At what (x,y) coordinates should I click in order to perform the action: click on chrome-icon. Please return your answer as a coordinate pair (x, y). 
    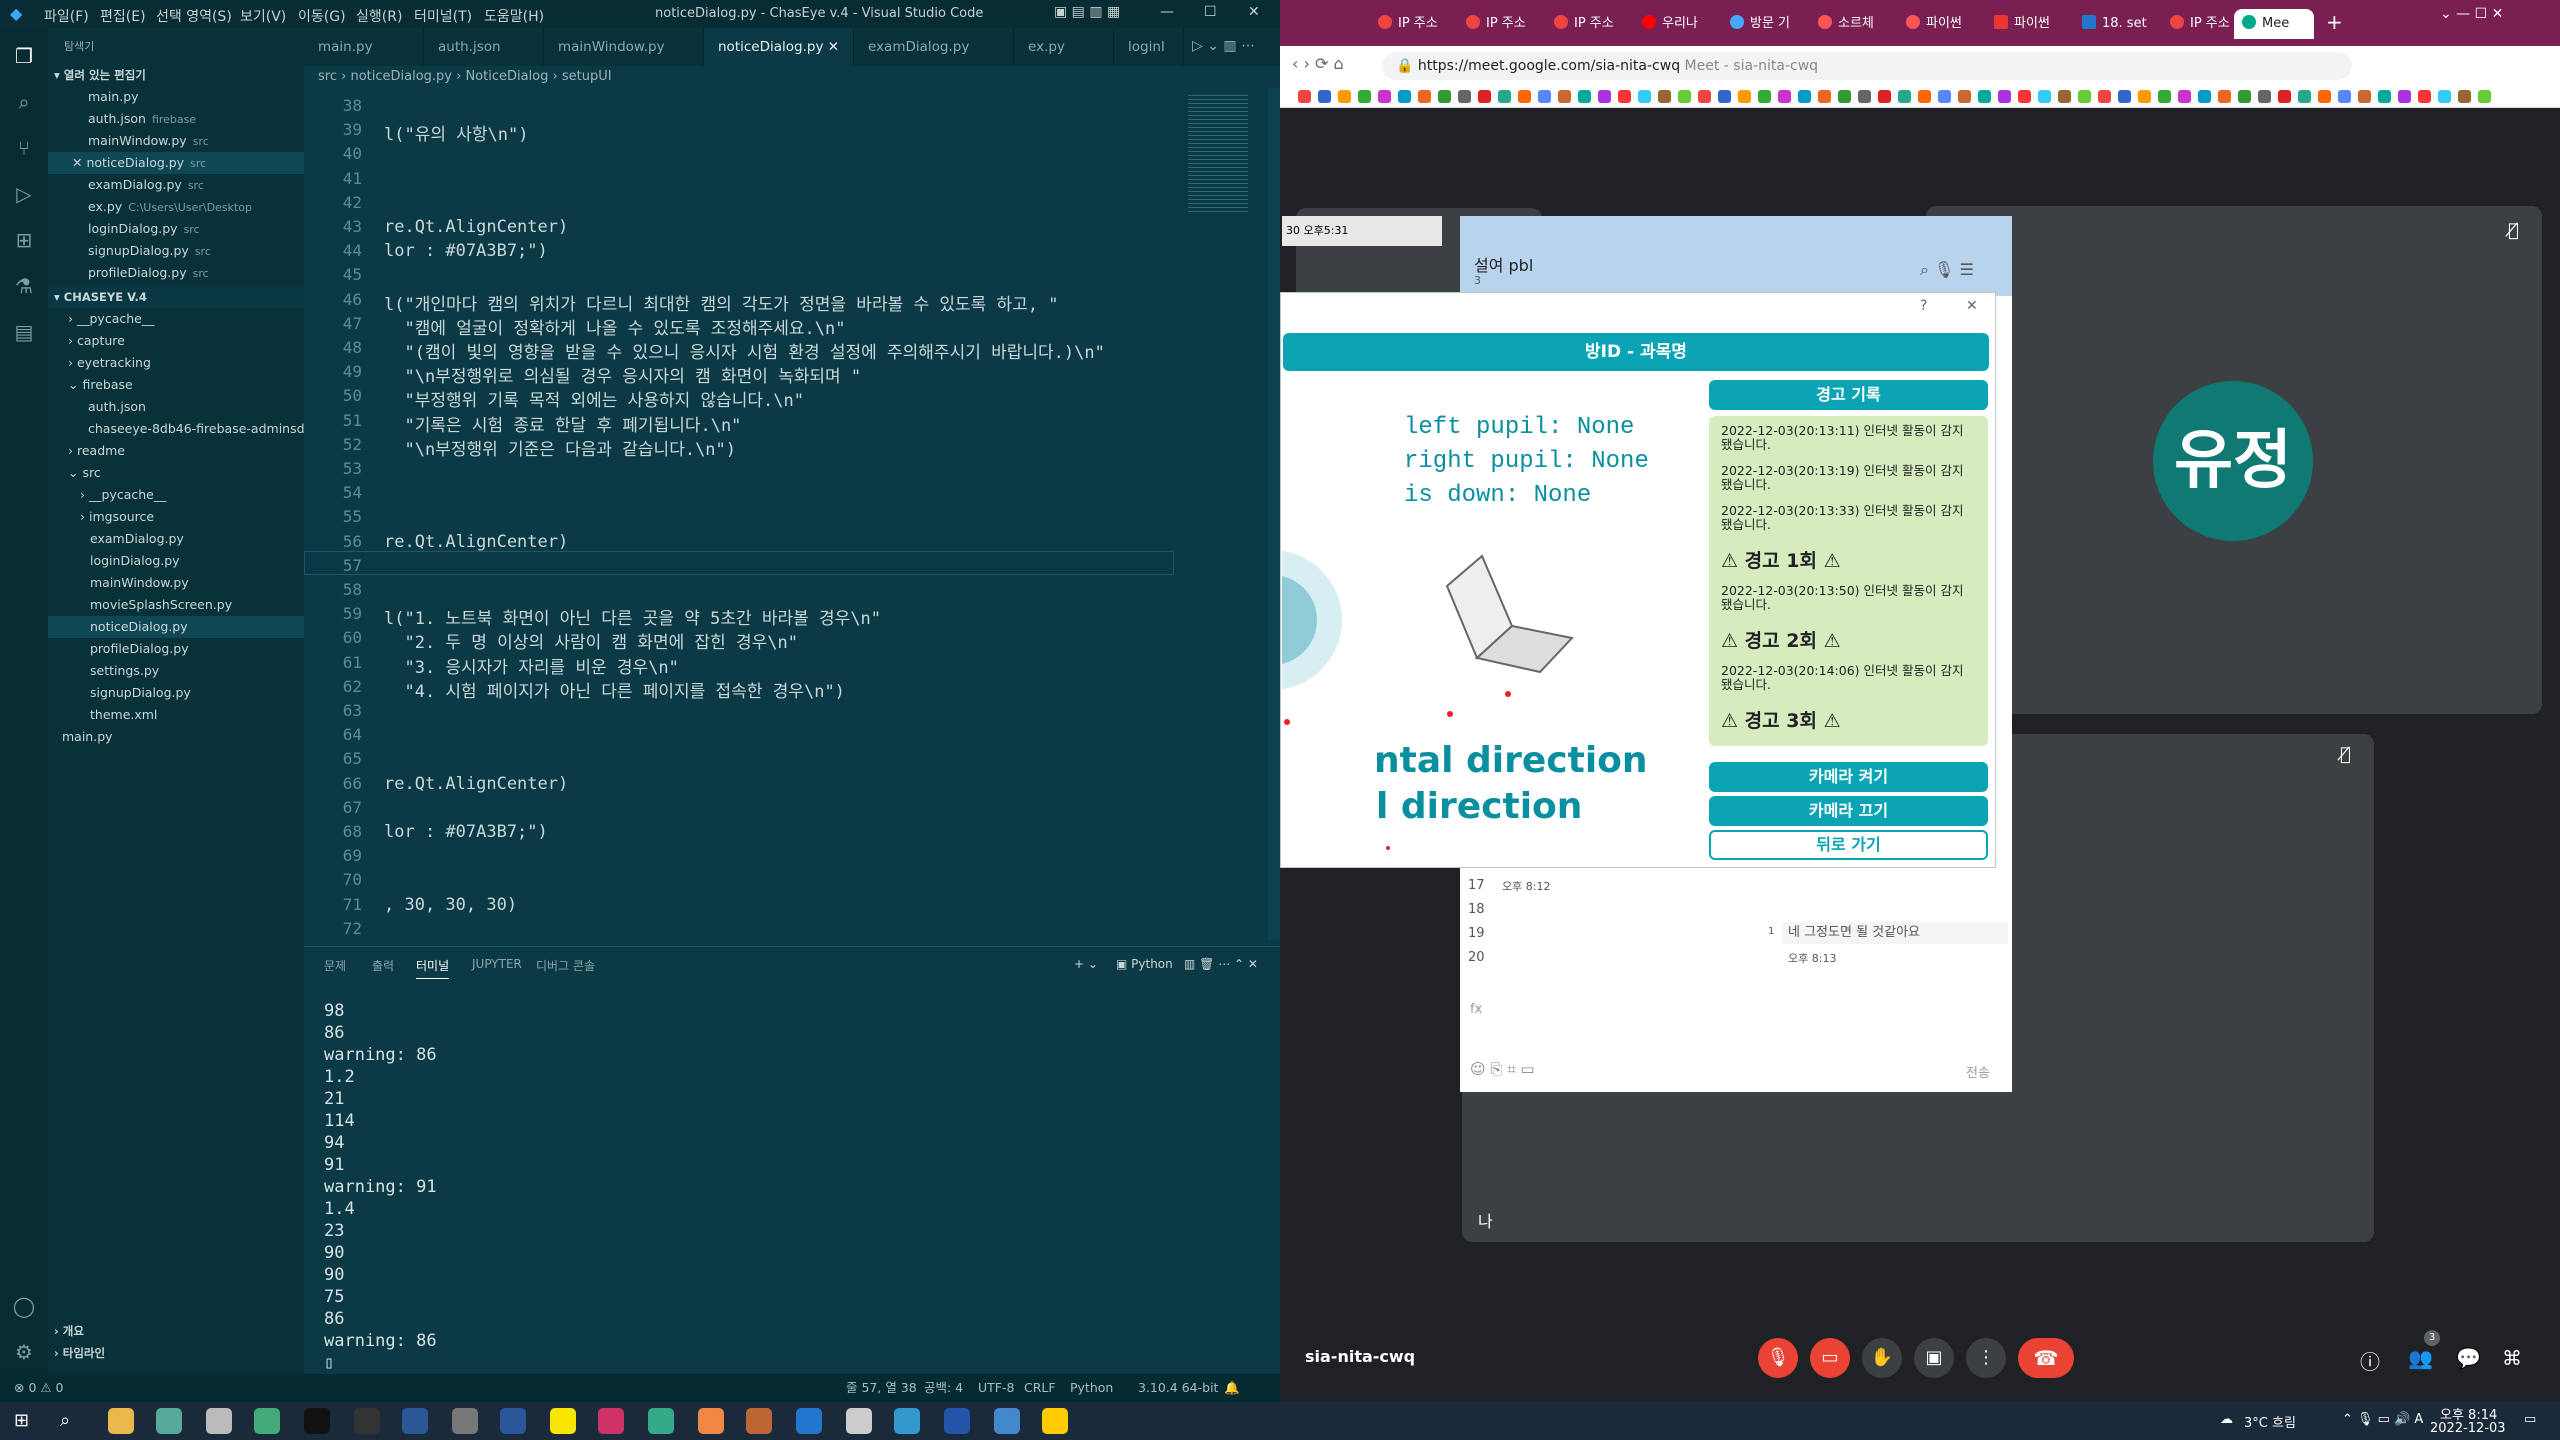
    Looking at the image, I should click on (711, 1421).